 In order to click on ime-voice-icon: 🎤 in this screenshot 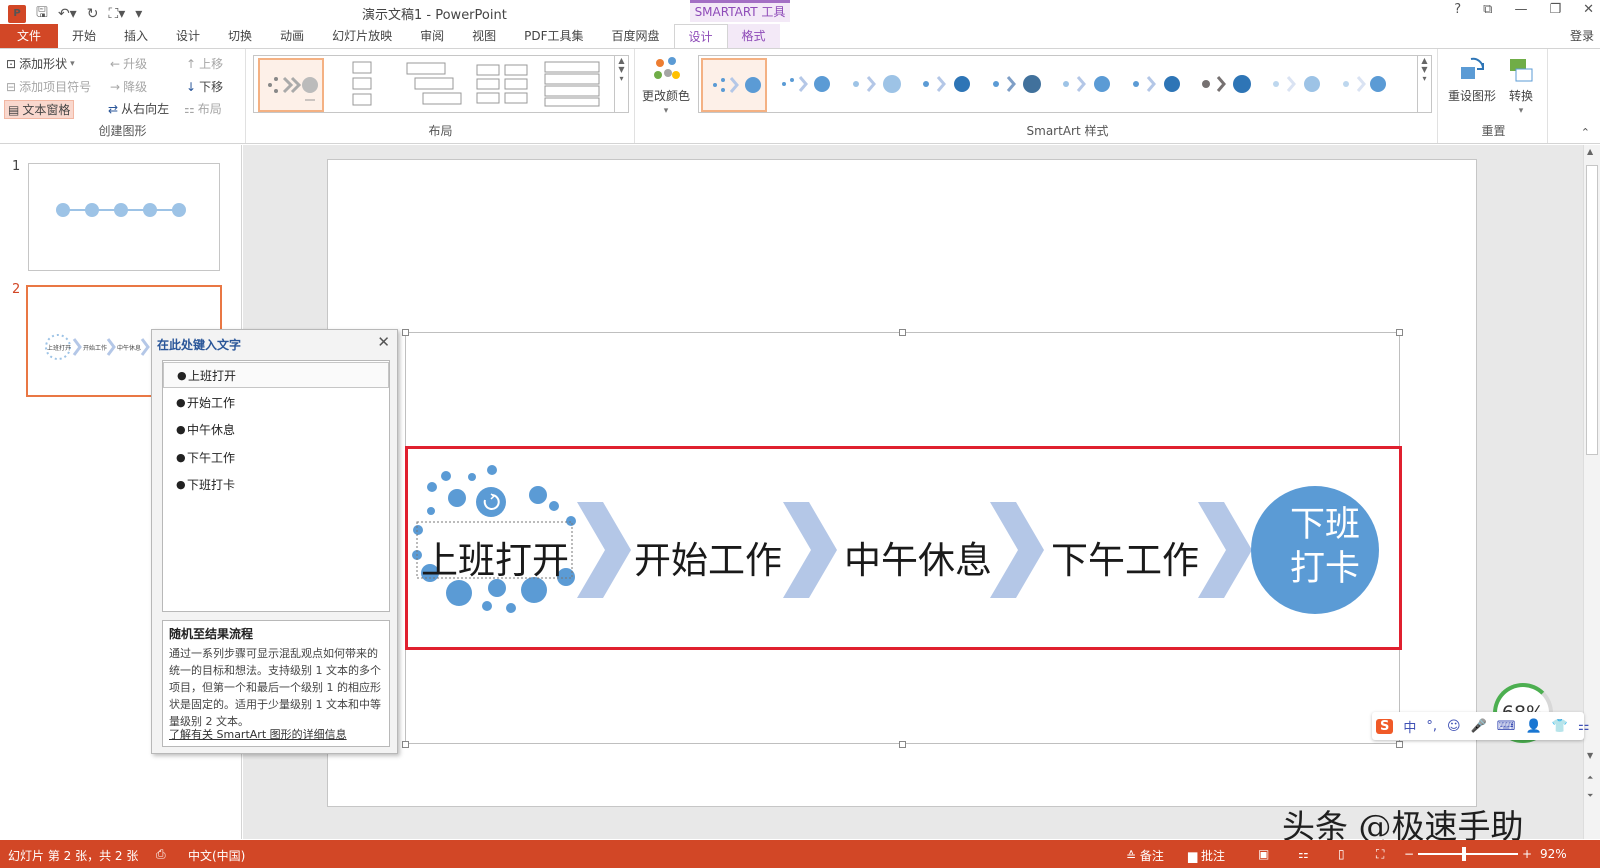, I will do `click(1479, 726)`.